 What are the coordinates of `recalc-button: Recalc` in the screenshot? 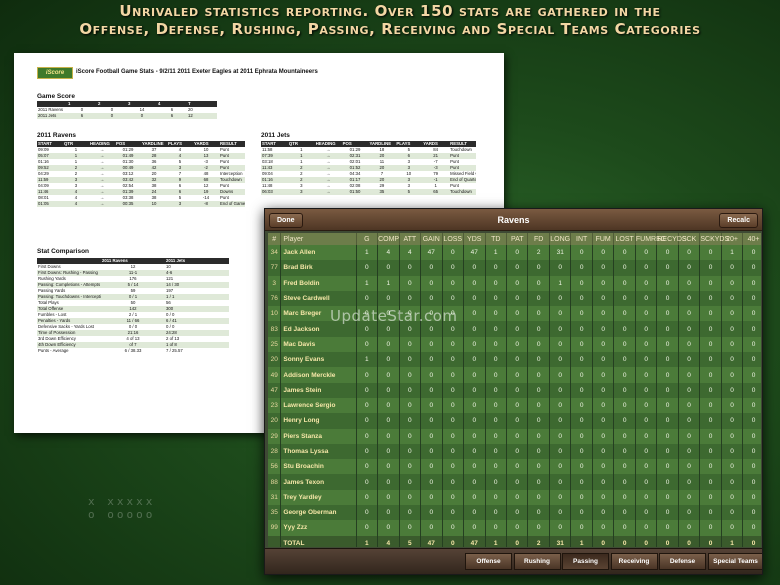 It's located at (738, 220).